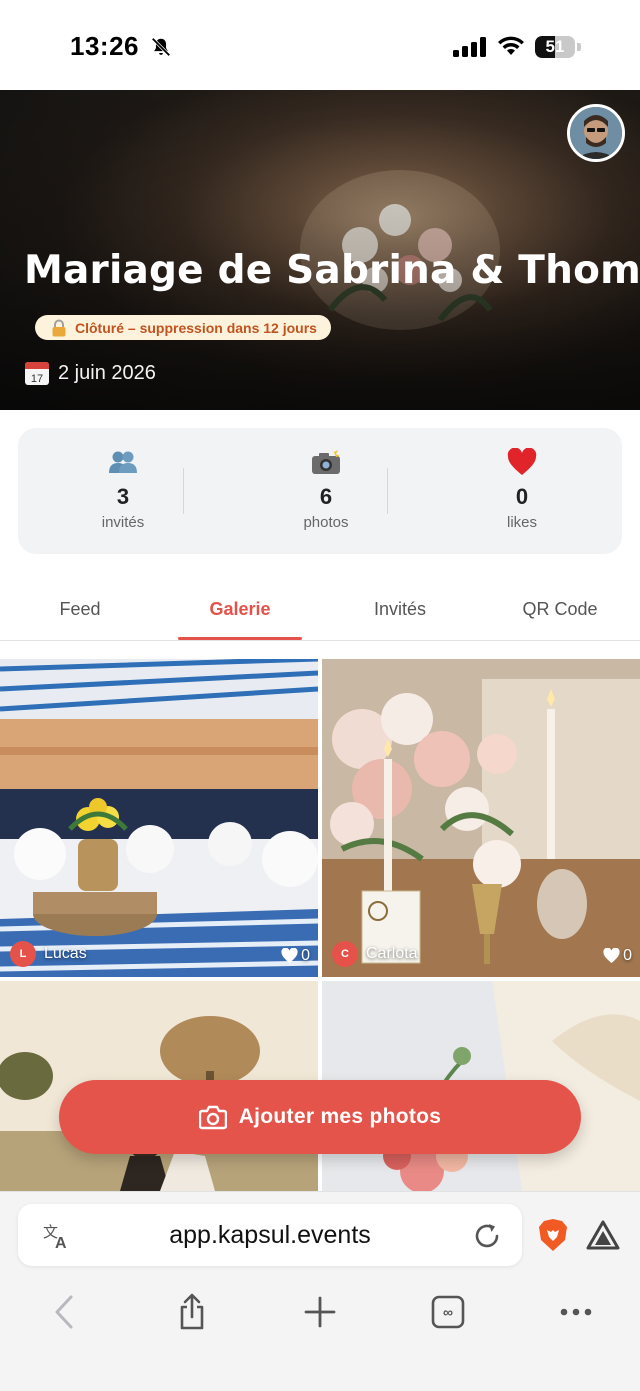 The image size is (640, 1391). I want to click on active-tab-indicator, so click(240, 638).